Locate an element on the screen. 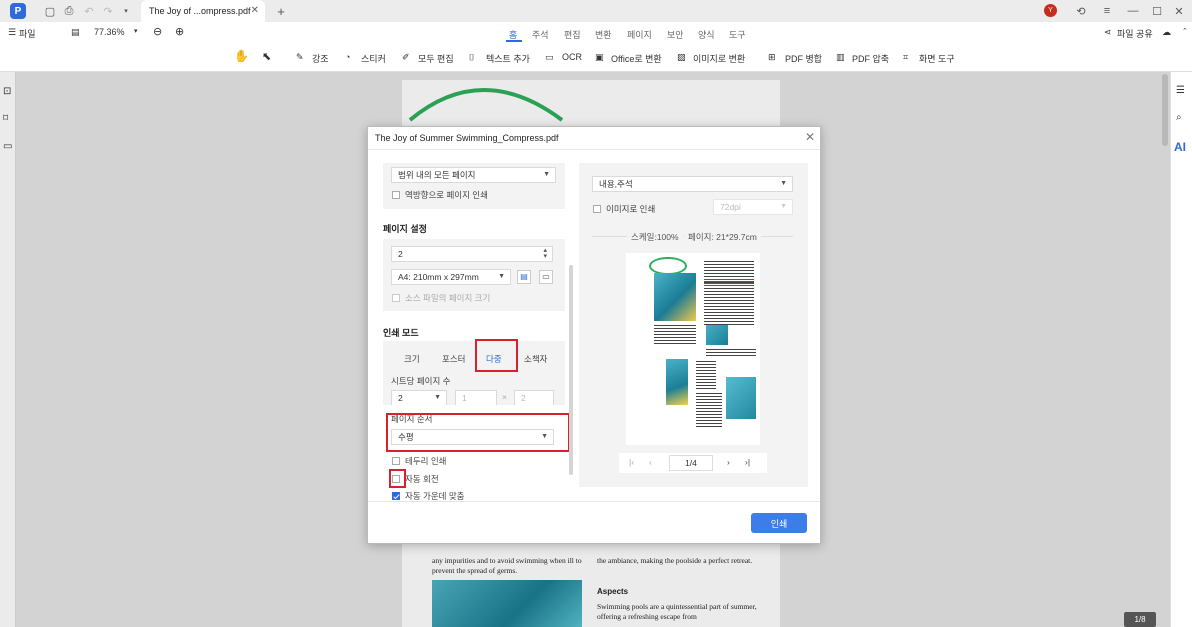 This screenshot has width=1192, height=627. options-scrollbar is located at coordinates (571, 370).